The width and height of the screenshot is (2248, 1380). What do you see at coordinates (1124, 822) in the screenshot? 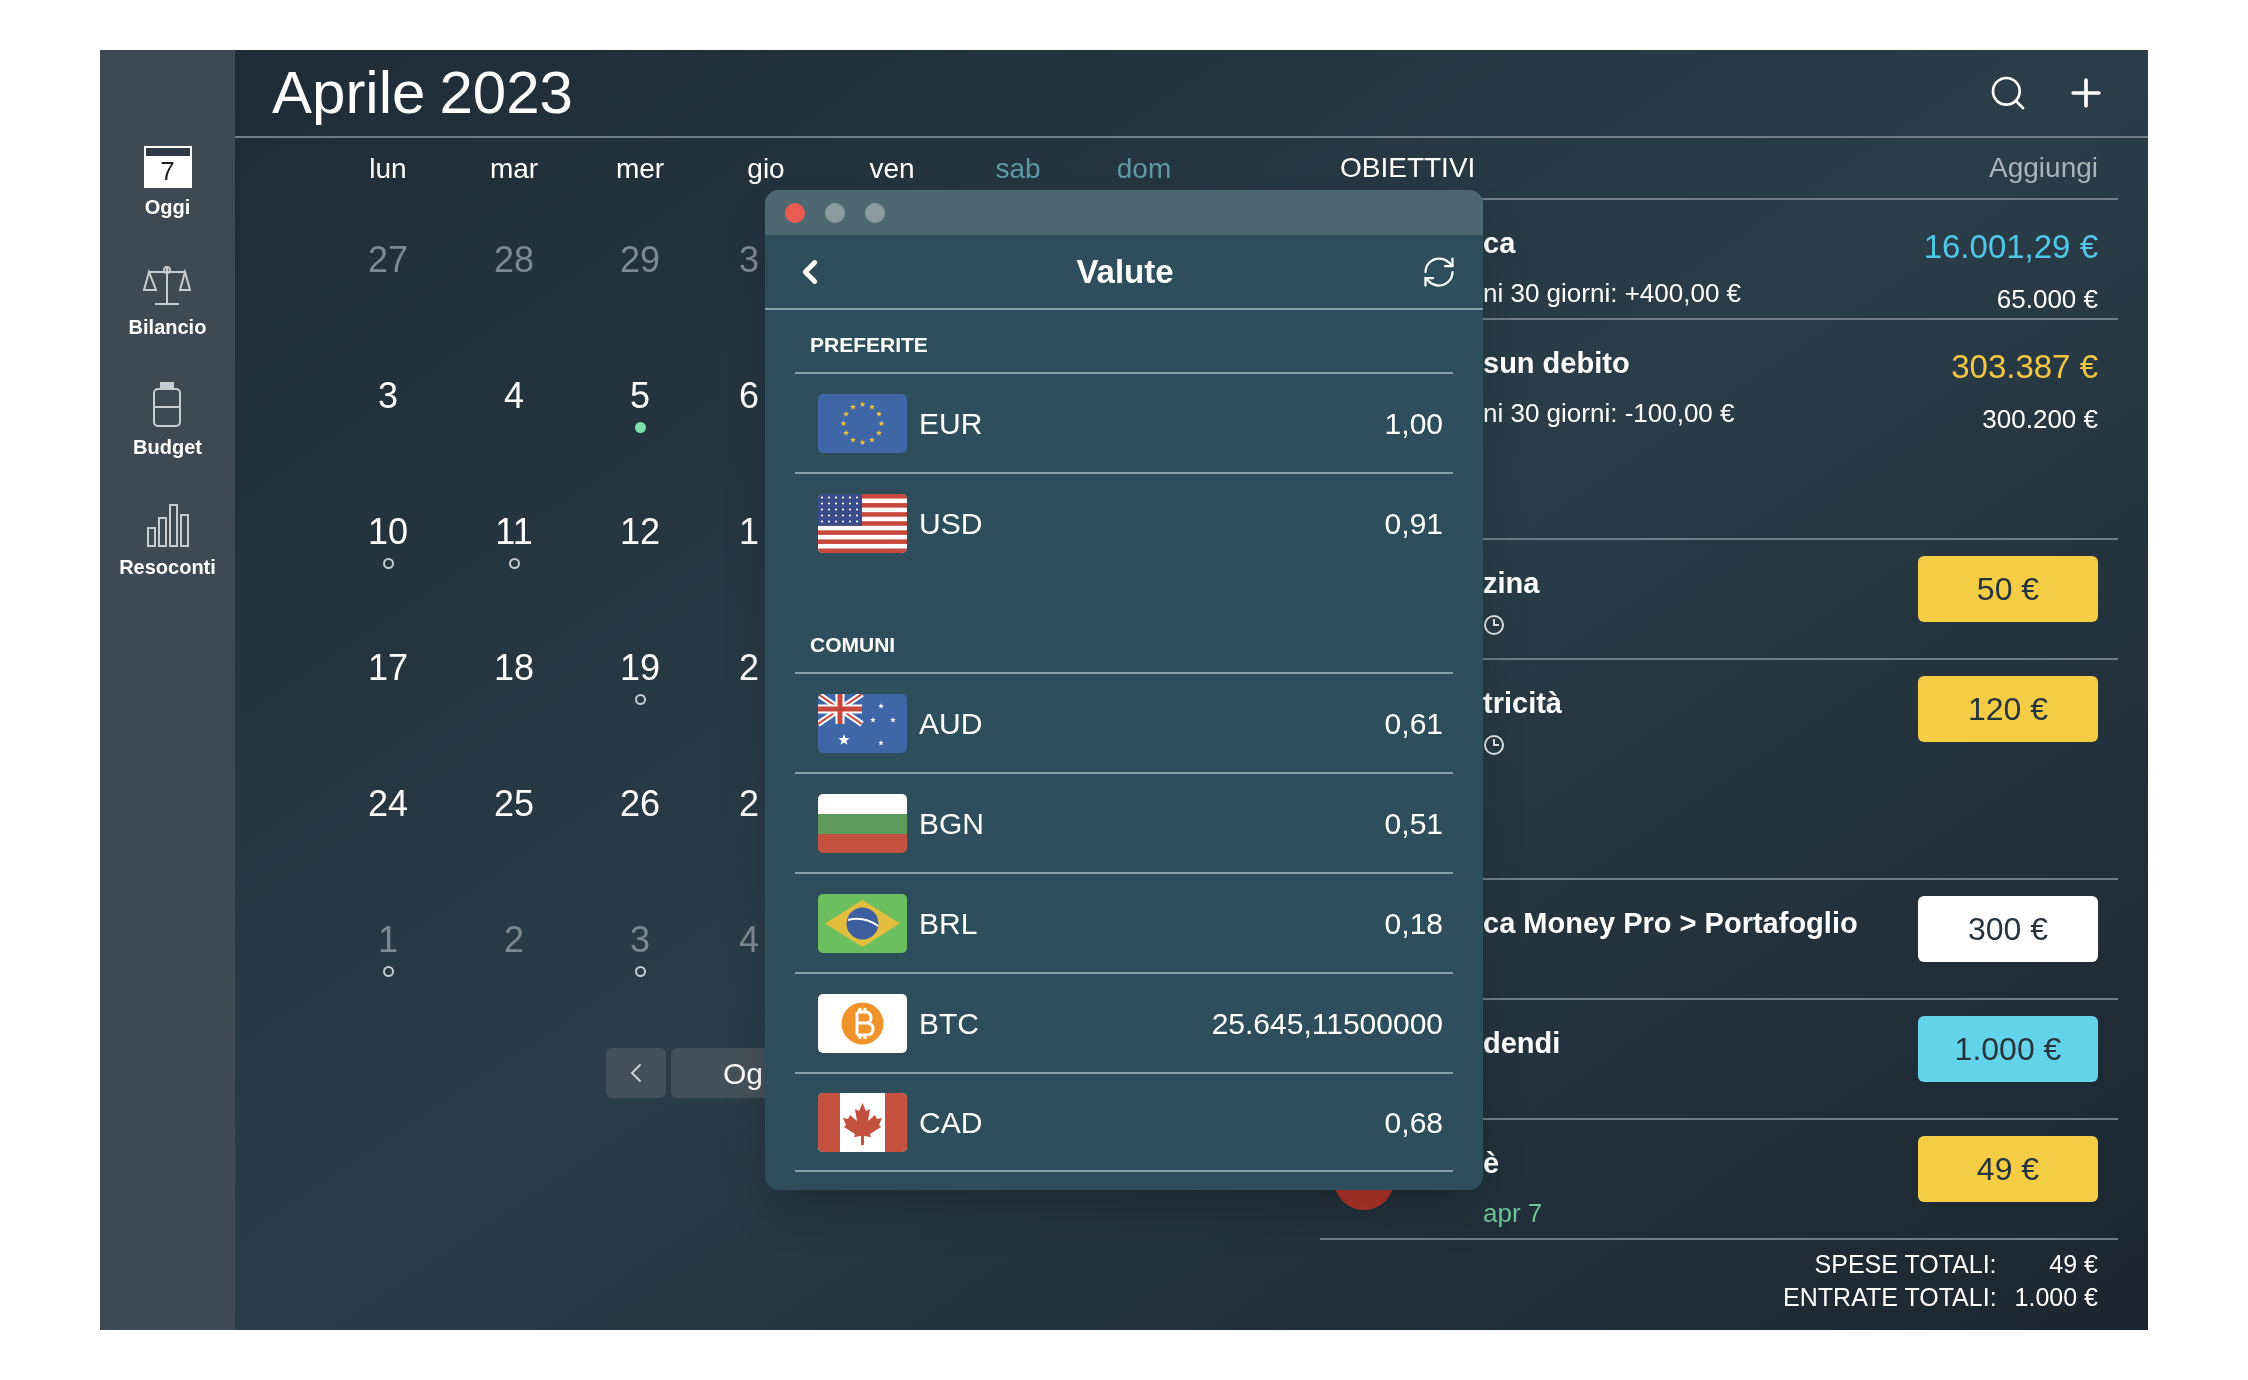
I see `currency-row: BGN 0,51` at bounding box center [1124, 822].